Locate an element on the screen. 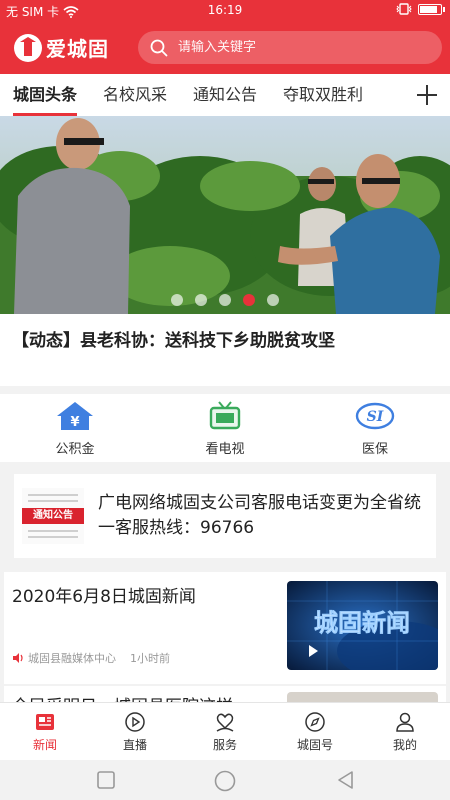 This screenshot has width=450, height=800. status-time: 16:19 is located at coordinates (225, 10).